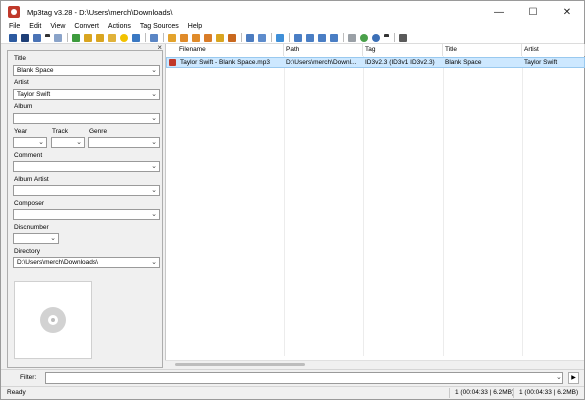 The image size is (585, 400). I want to click on dropdown-icon, so click(47, 37).